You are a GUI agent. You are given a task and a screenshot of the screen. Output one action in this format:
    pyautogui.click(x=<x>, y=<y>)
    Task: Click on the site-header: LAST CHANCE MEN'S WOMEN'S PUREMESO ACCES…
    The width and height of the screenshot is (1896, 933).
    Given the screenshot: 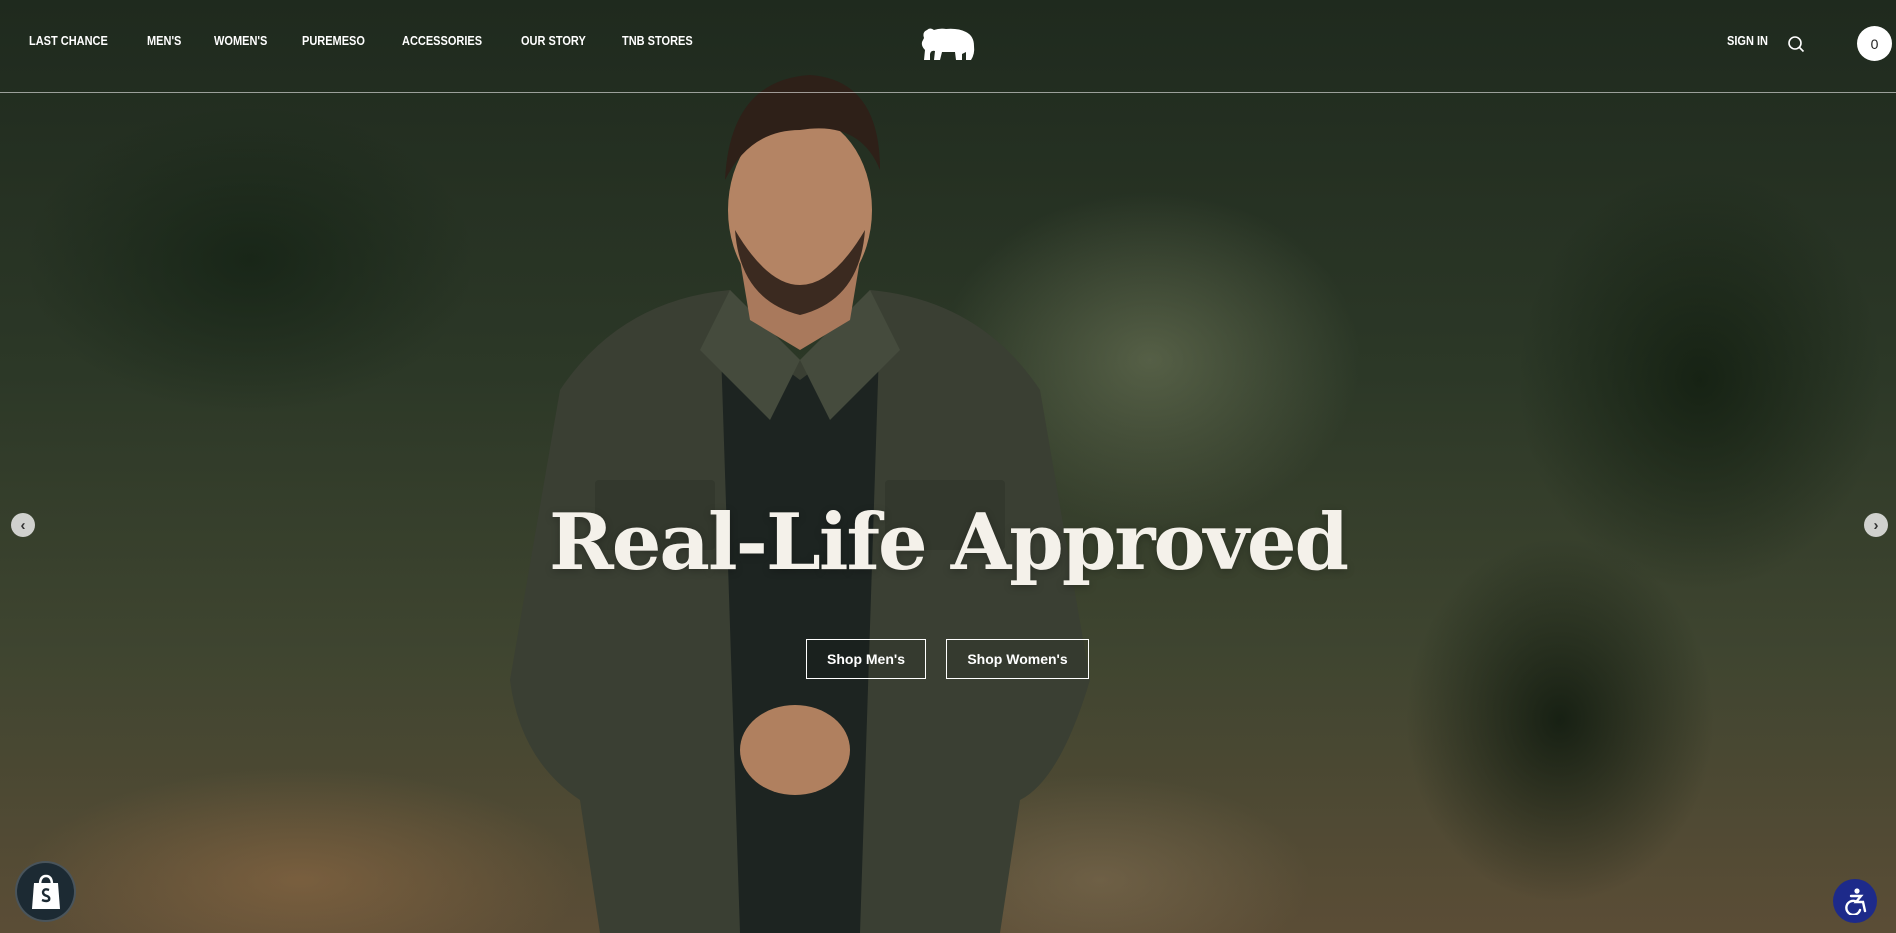 What is the action you would take?
    pyautogui.click(x=948, y=46)
    